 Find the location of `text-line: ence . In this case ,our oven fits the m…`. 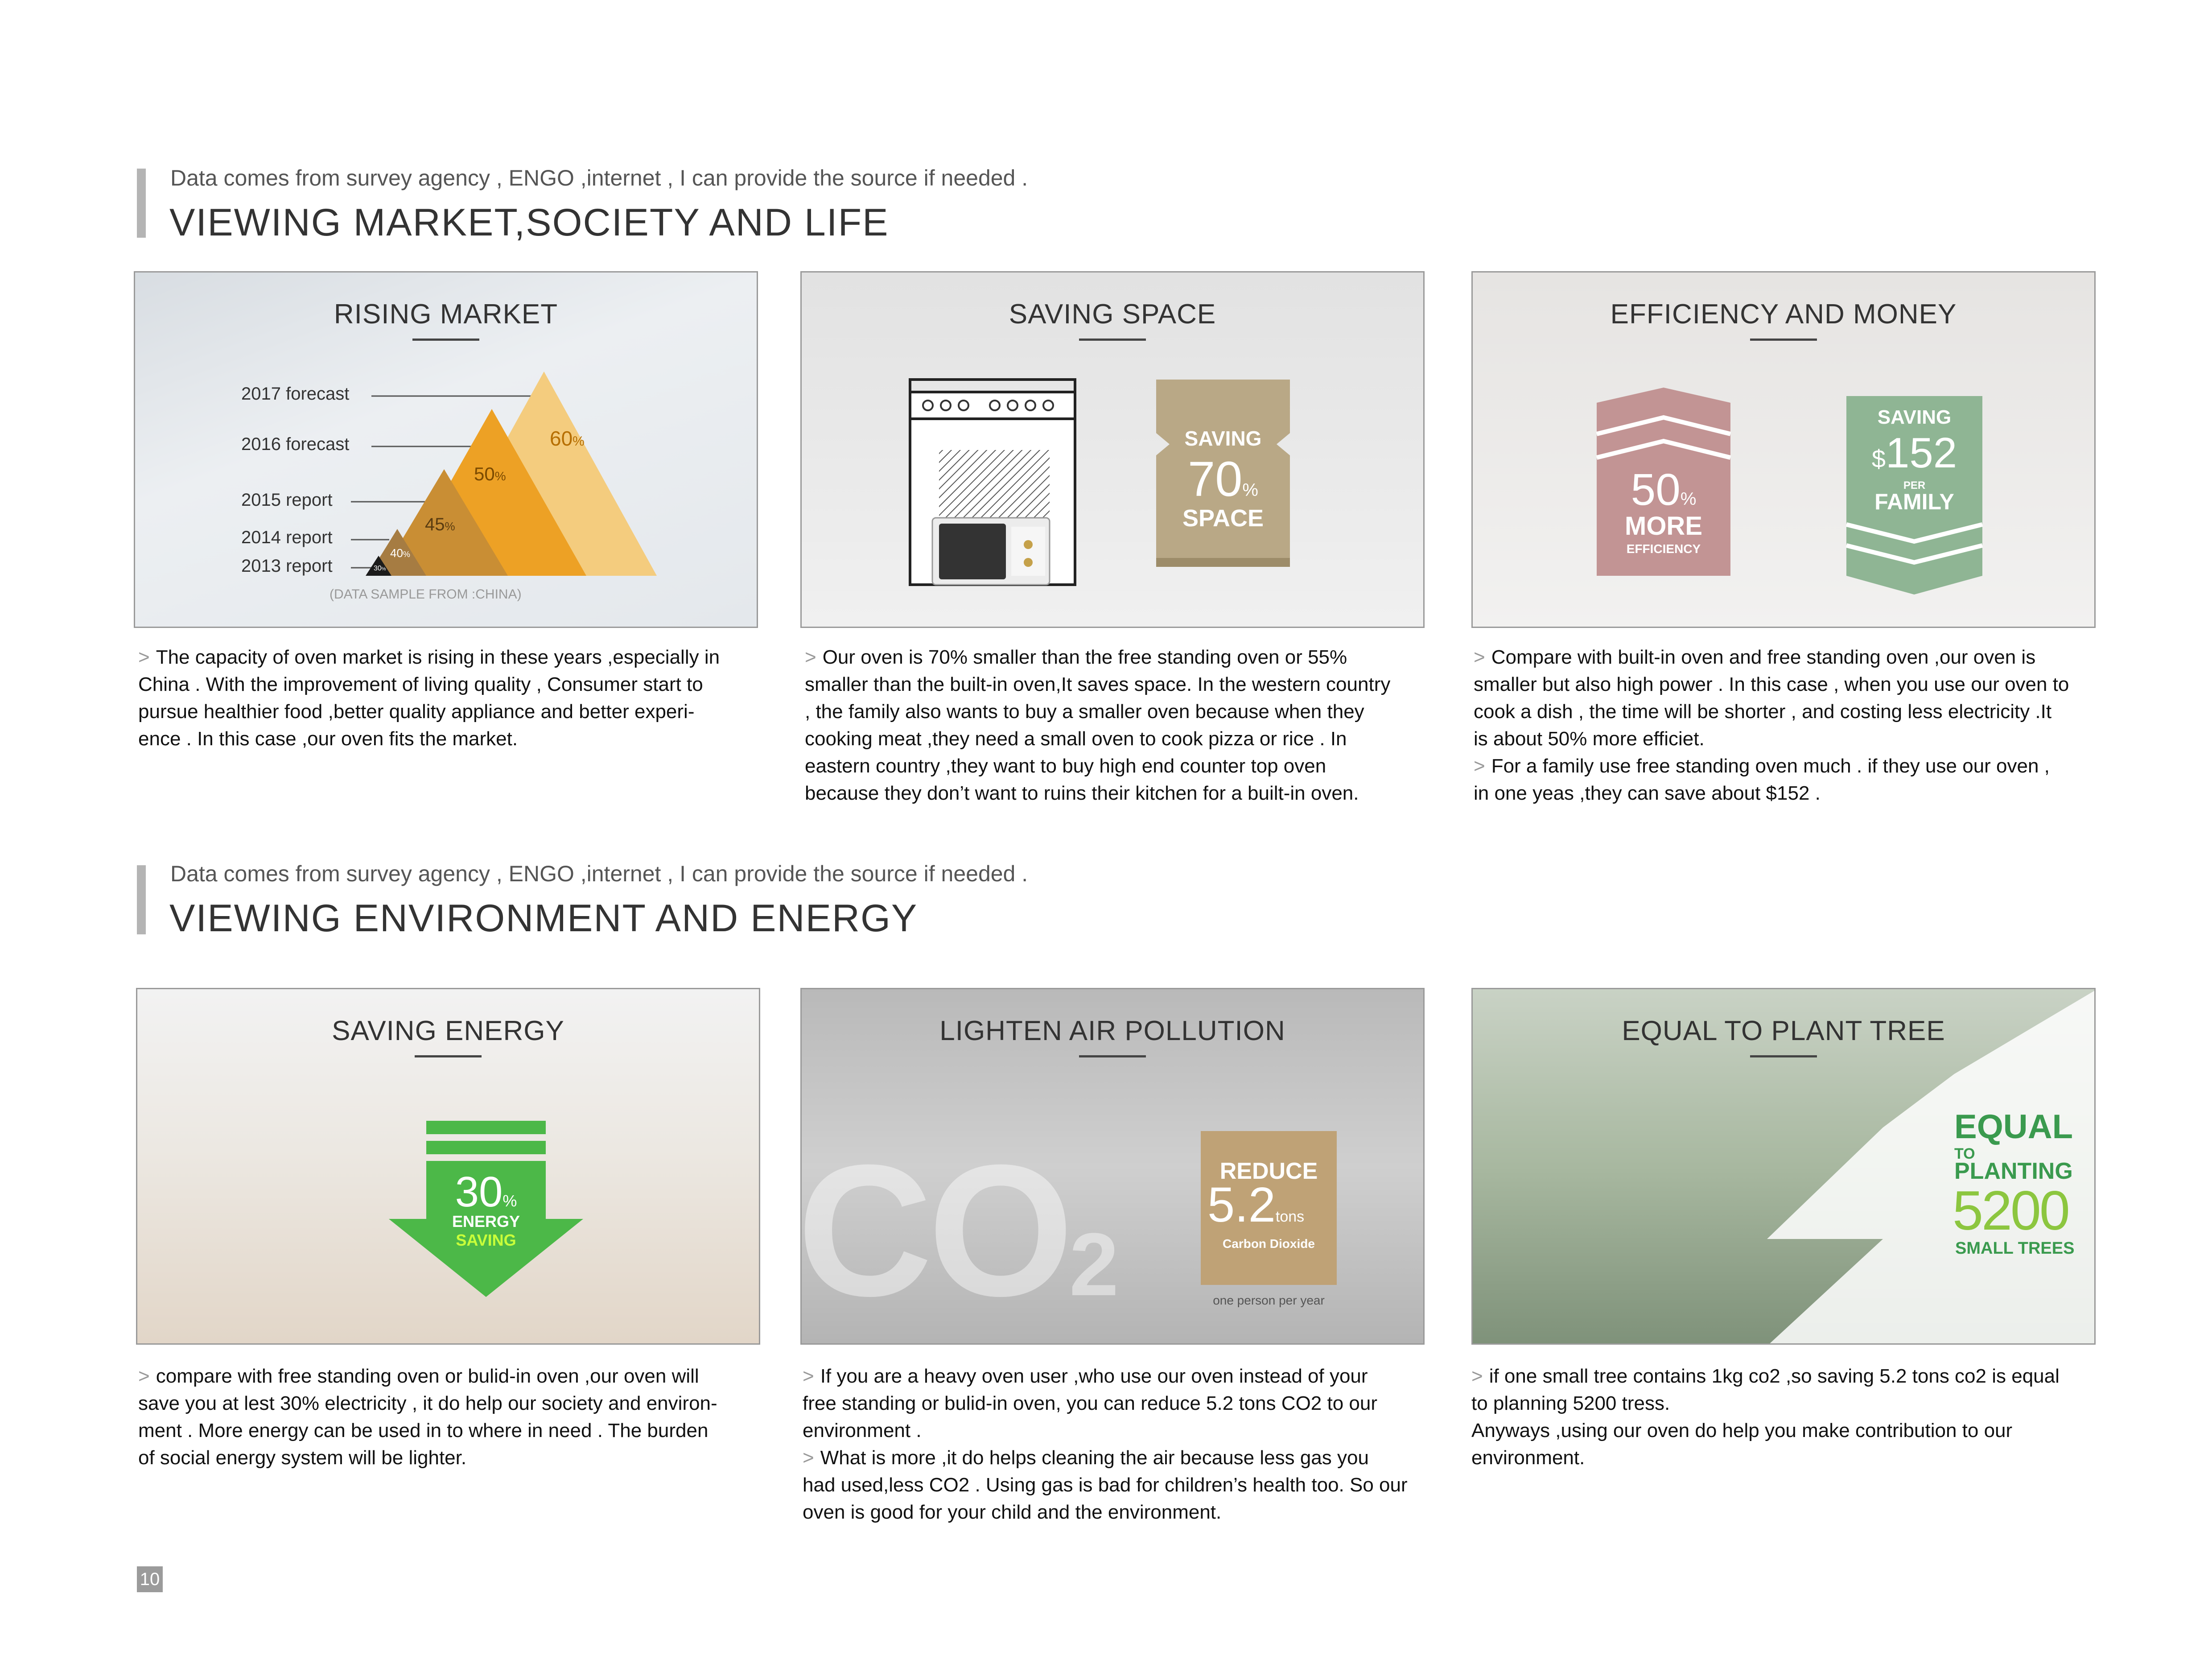

text-line: ence . In this case ,our oven fits the m… is located at coordinates (328, 739).